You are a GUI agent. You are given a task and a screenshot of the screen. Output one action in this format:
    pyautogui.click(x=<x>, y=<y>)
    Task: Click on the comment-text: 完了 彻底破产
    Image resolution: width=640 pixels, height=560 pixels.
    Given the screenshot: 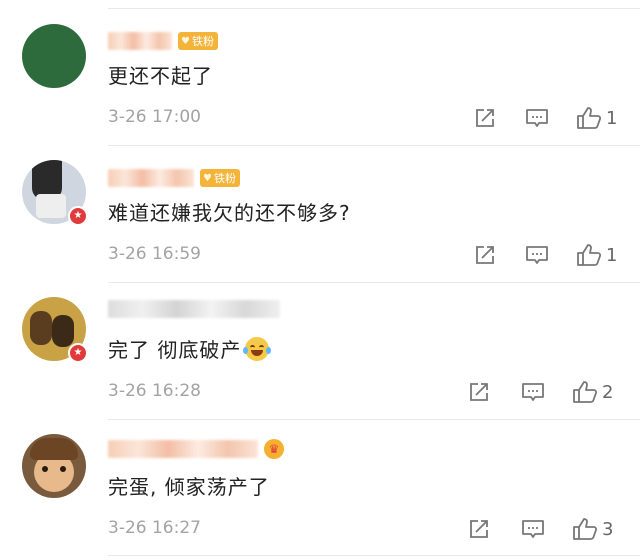 What is the action you would take?
    pyautogui.click(x=190, y=348)
    